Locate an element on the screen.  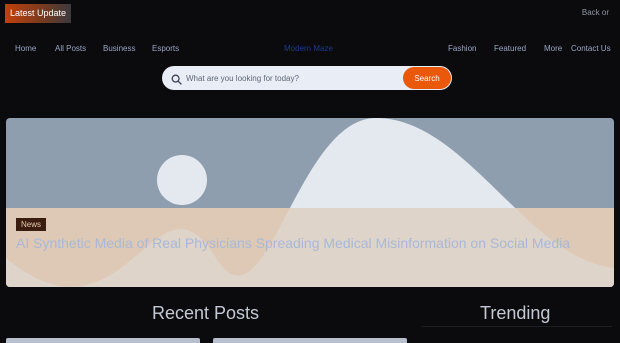
search-button: Search is located at coordinates (427, 78).